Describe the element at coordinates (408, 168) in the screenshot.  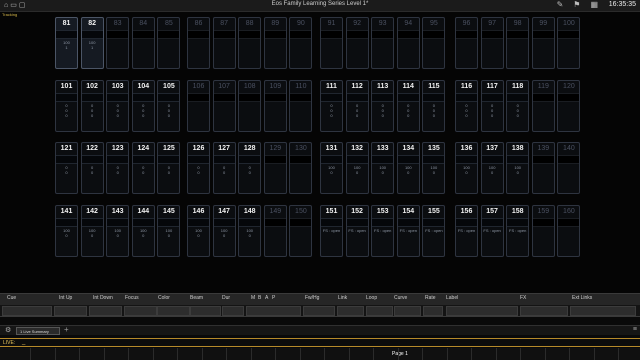
I see `channel-134: 134 100 0` at that location.